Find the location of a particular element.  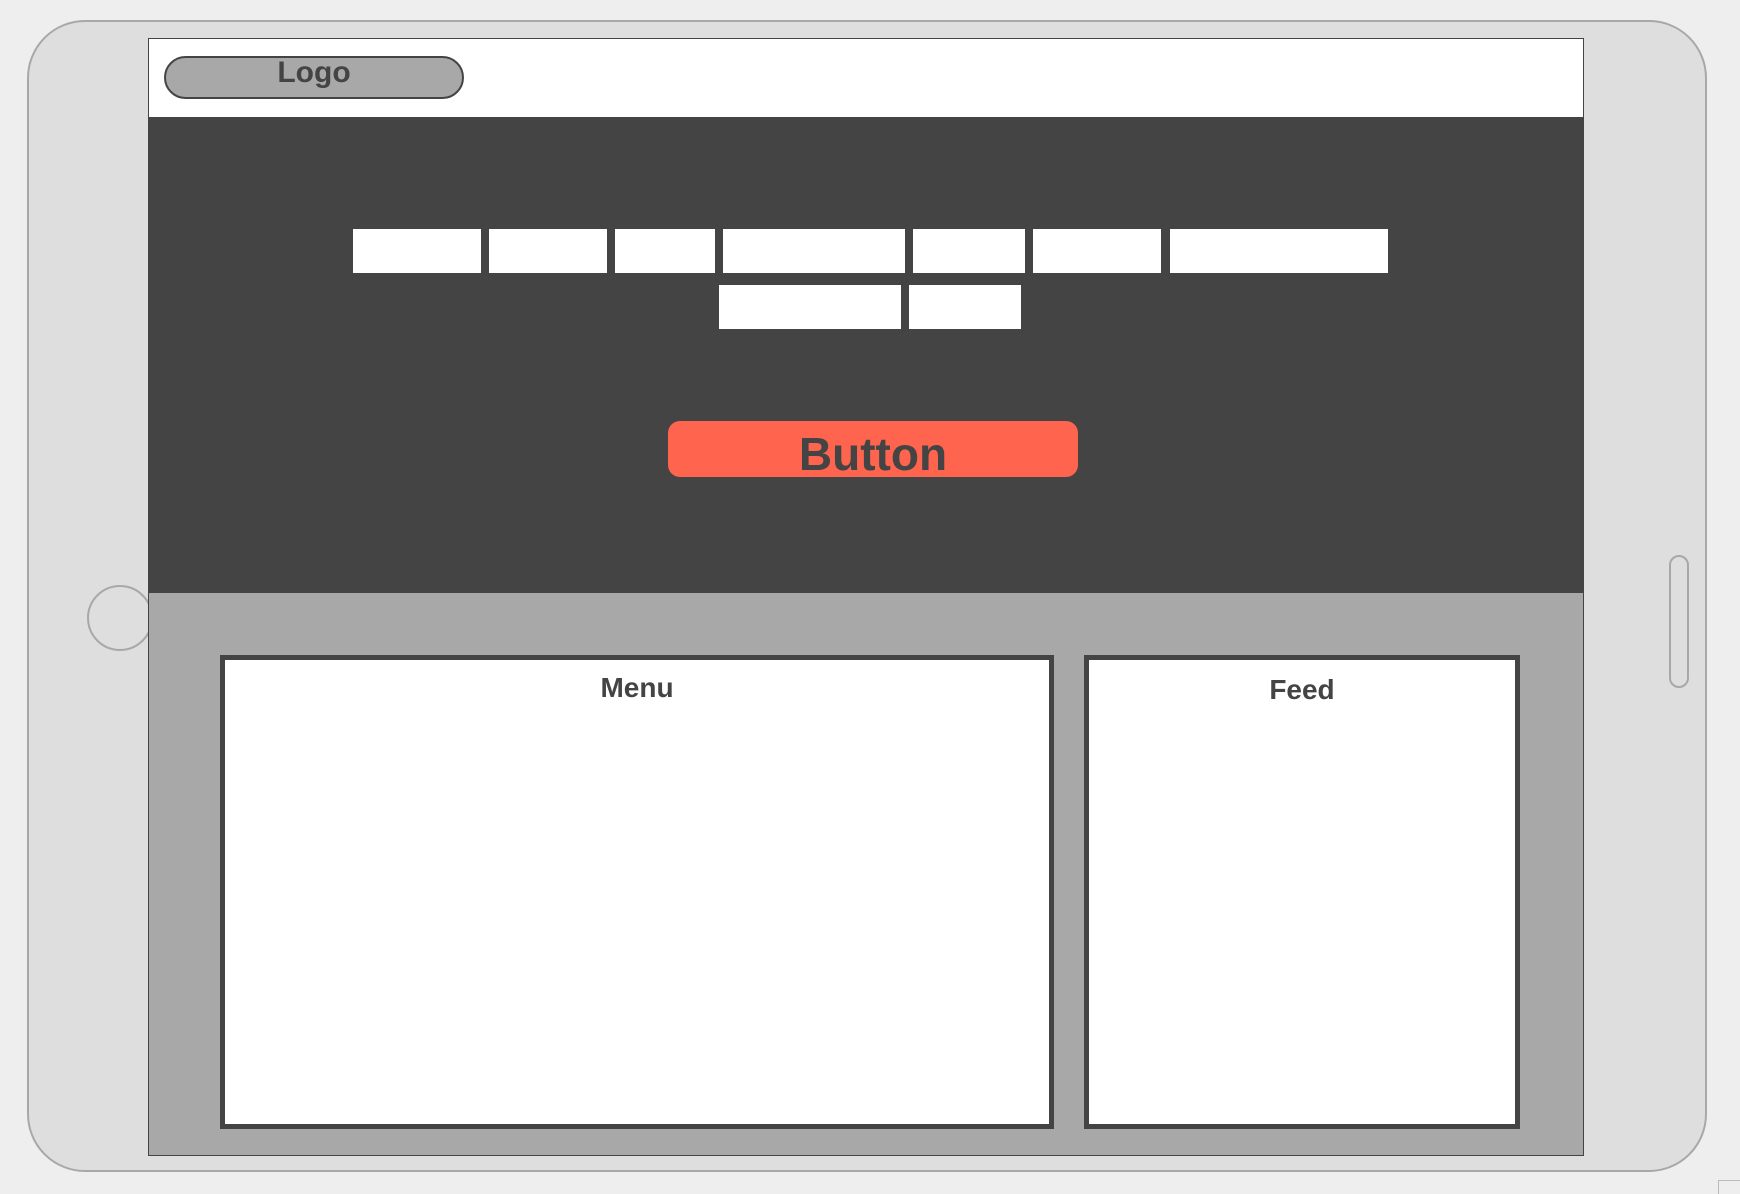

home-button is located at coordinates (120, 618).